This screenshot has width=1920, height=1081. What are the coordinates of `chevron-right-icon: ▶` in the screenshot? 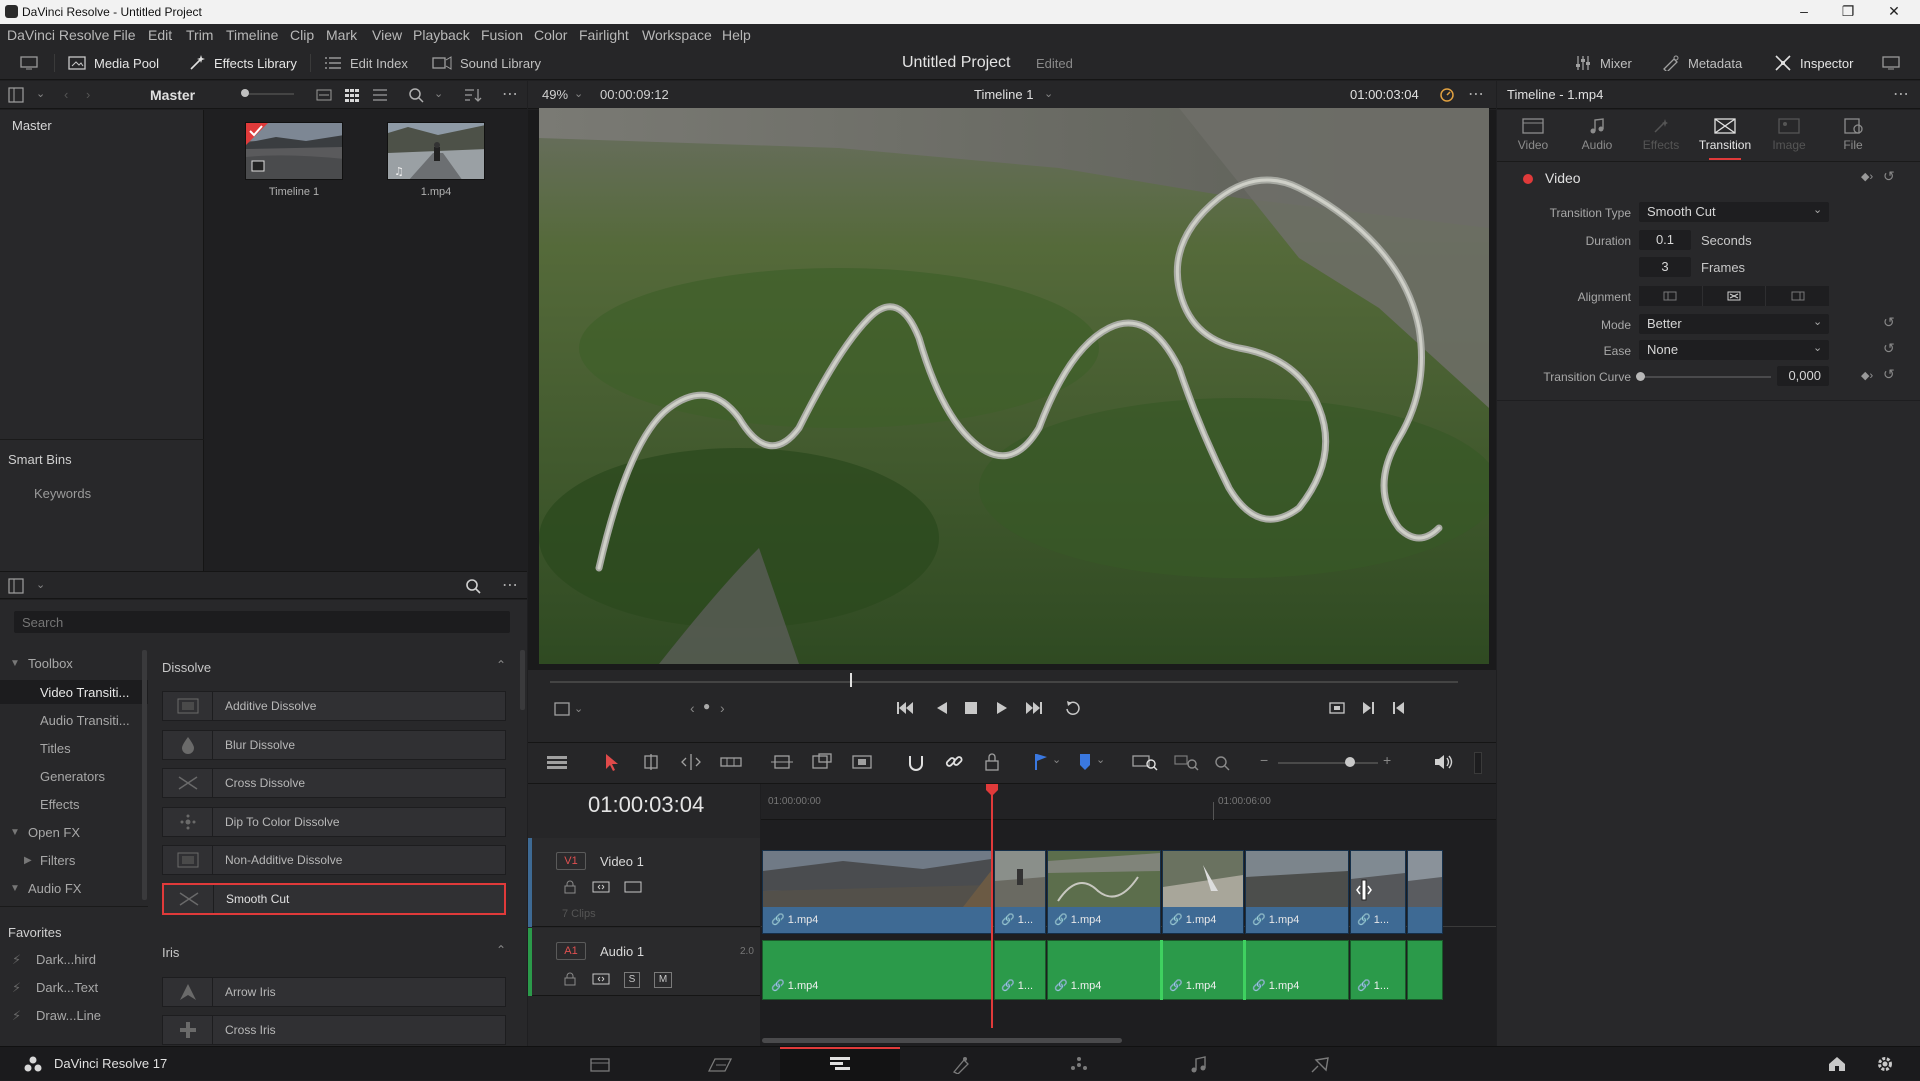 It's located at (28, 860).